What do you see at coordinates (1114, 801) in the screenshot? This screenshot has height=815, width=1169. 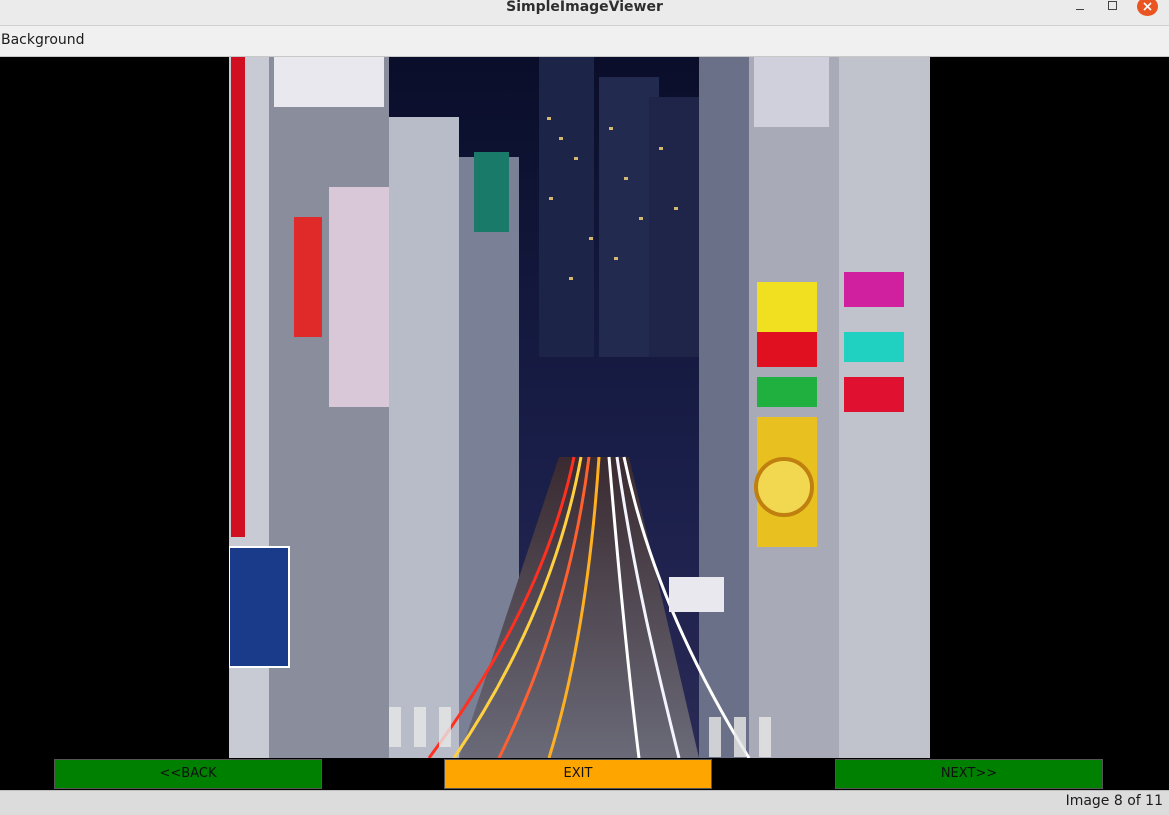 I see `image-counter: Image 8 of 11` at bounding box center [1114, 801].